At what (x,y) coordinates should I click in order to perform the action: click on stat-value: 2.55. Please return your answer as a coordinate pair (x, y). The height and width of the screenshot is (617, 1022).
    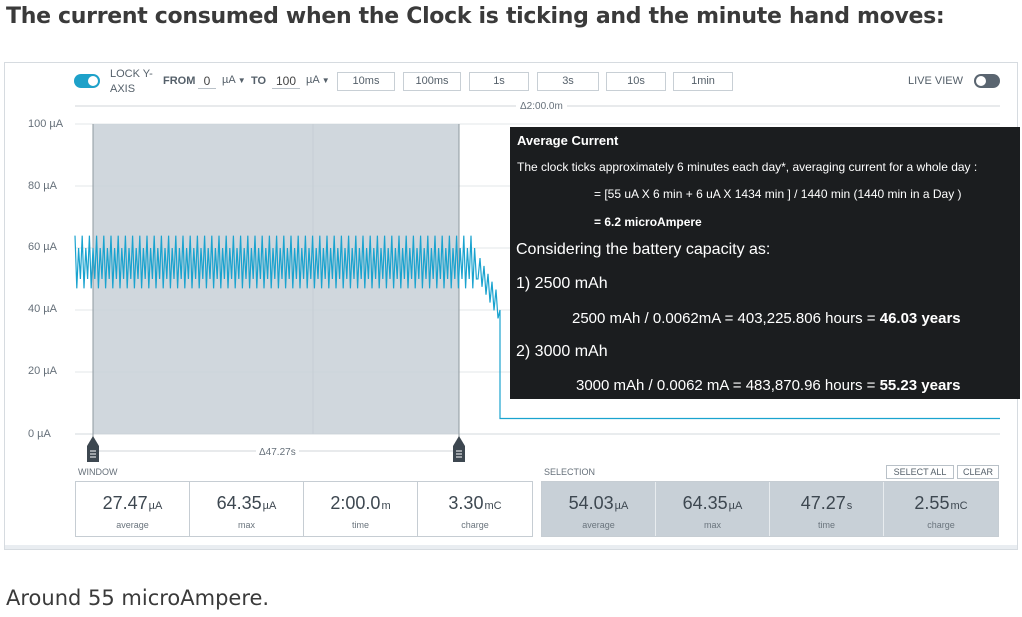
    Looking at the image, I should click on (932, 503).